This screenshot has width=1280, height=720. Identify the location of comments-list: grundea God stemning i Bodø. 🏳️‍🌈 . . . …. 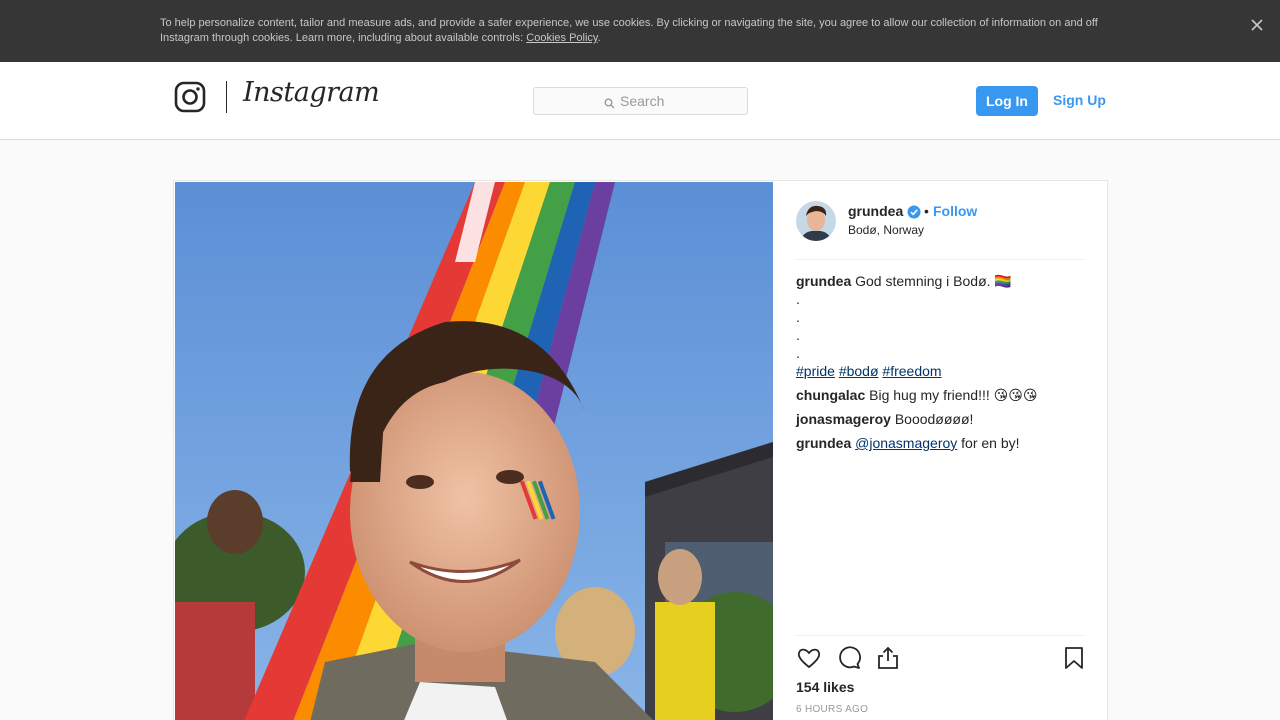
(940, 362).